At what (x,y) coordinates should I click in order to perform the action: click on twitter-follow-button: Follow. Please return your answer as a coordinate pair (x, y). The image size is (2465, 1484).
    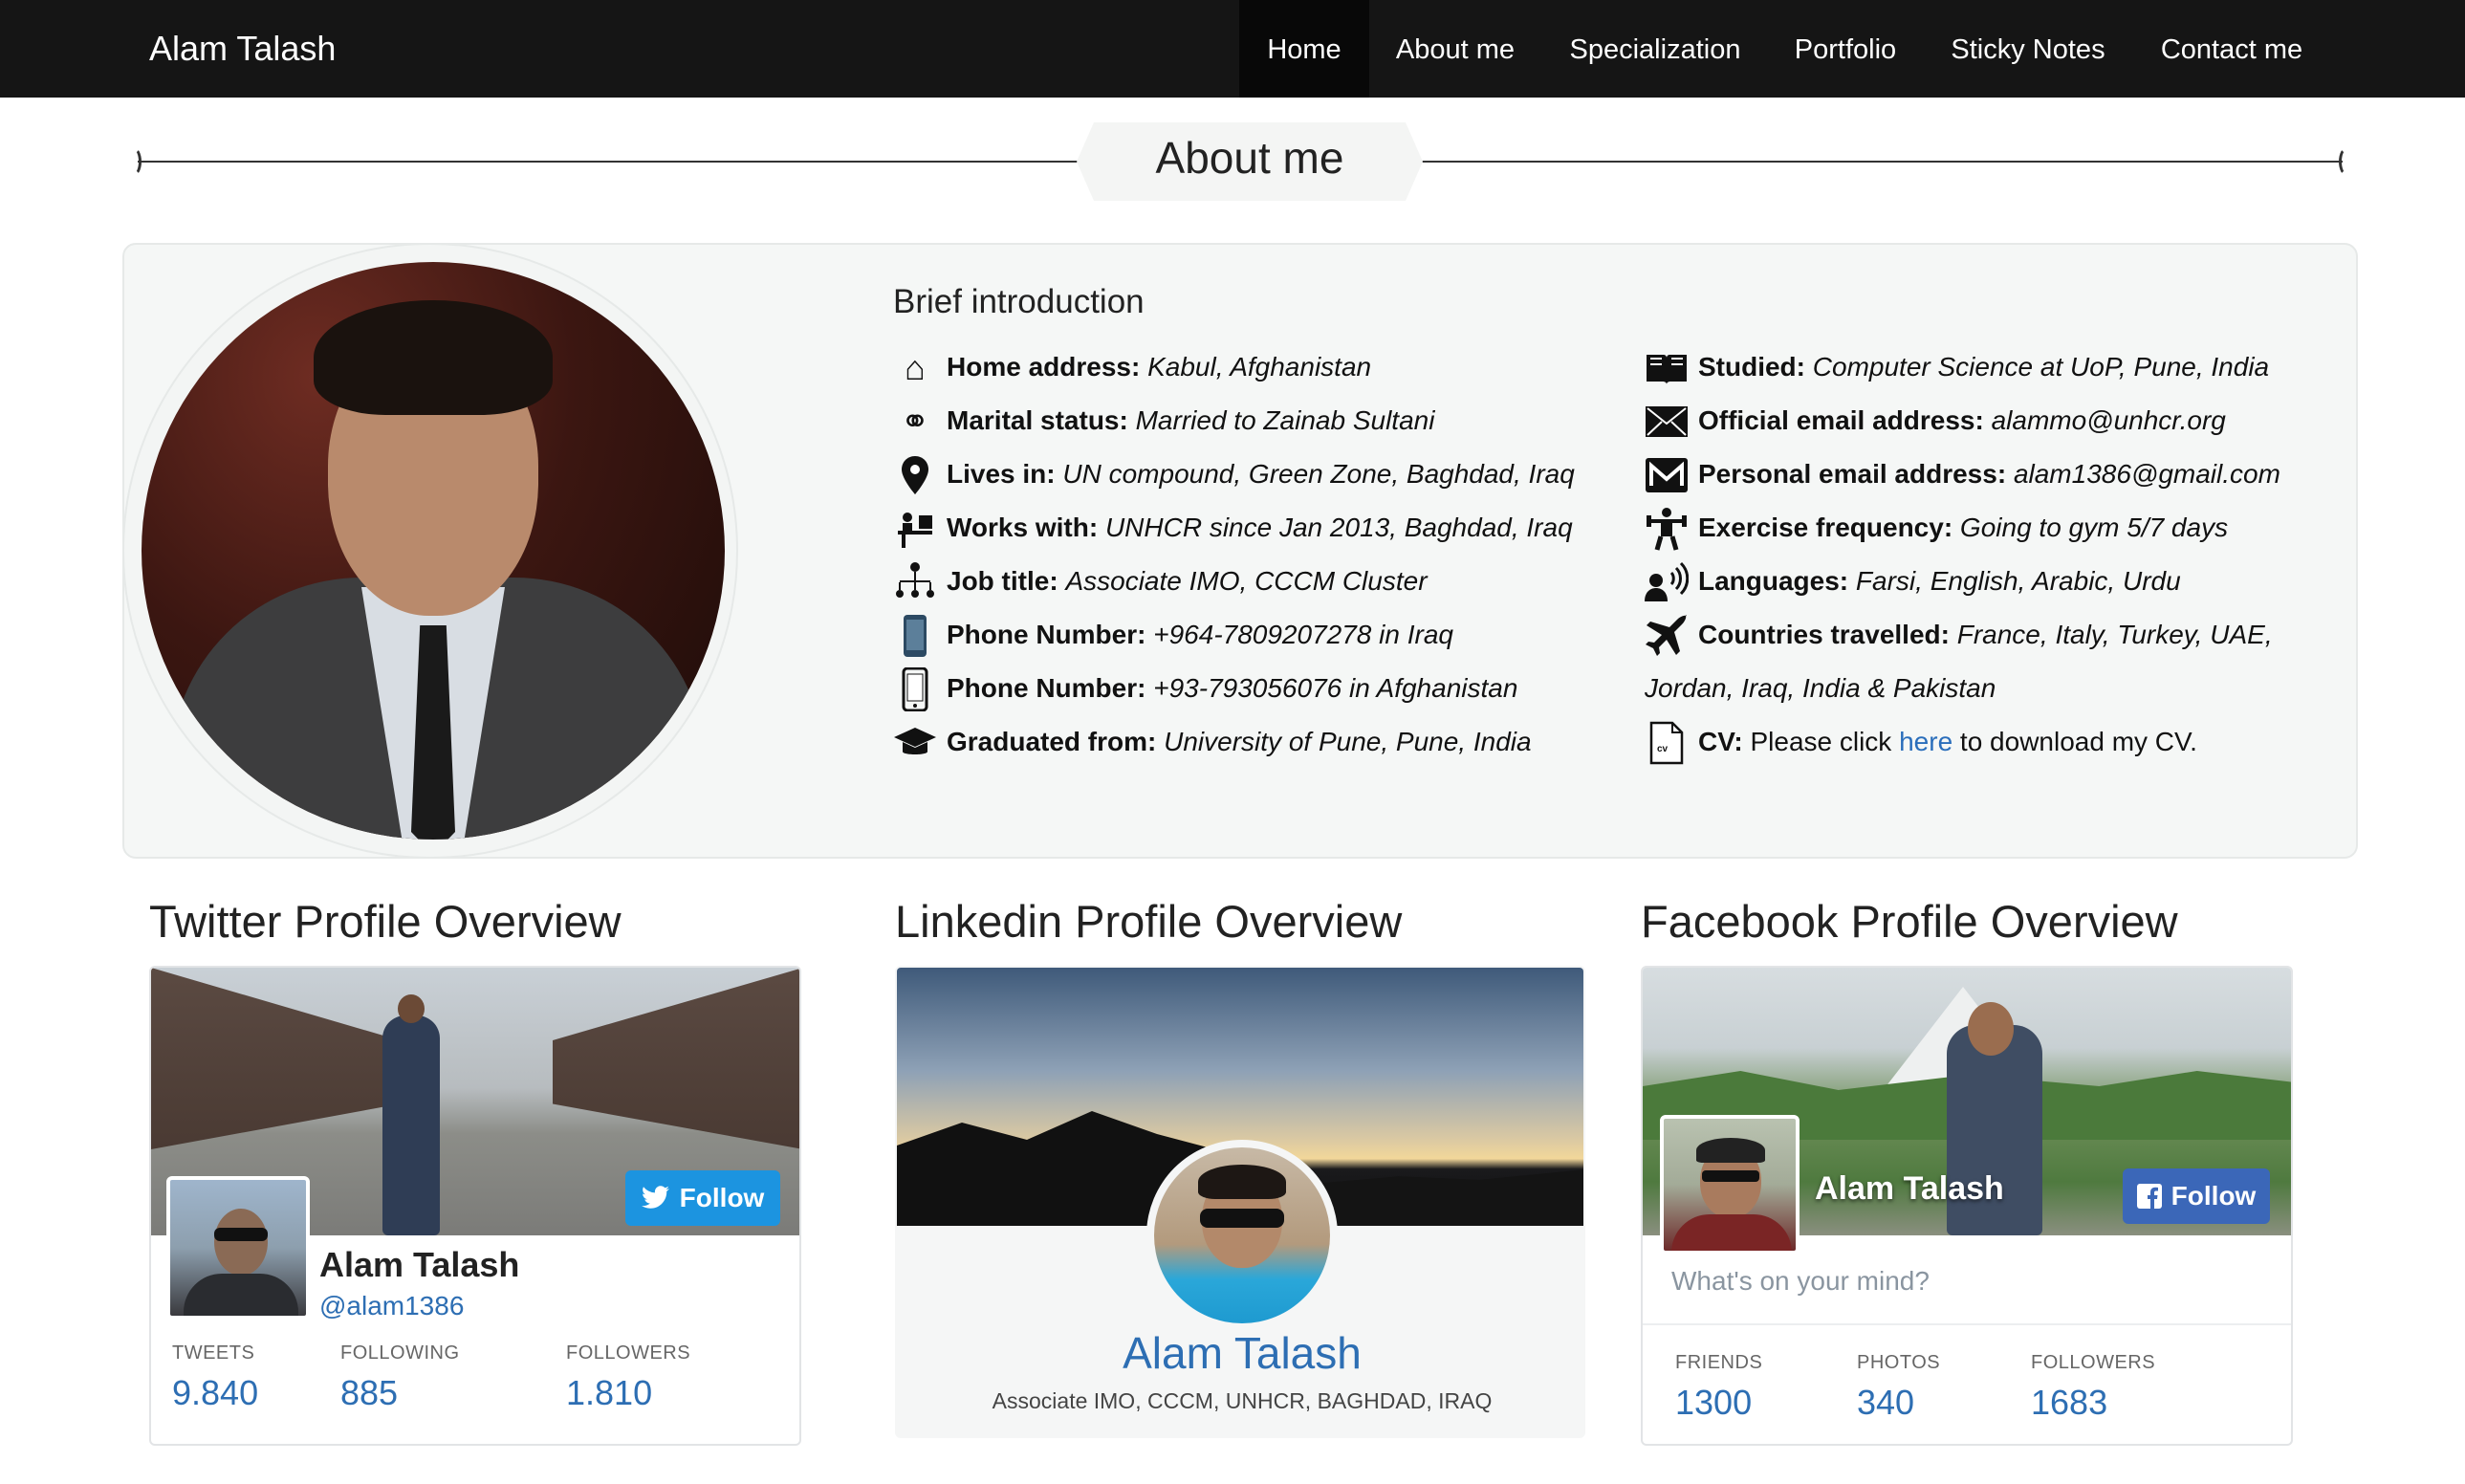
    Looking at the image, I should click on (702, 1198).